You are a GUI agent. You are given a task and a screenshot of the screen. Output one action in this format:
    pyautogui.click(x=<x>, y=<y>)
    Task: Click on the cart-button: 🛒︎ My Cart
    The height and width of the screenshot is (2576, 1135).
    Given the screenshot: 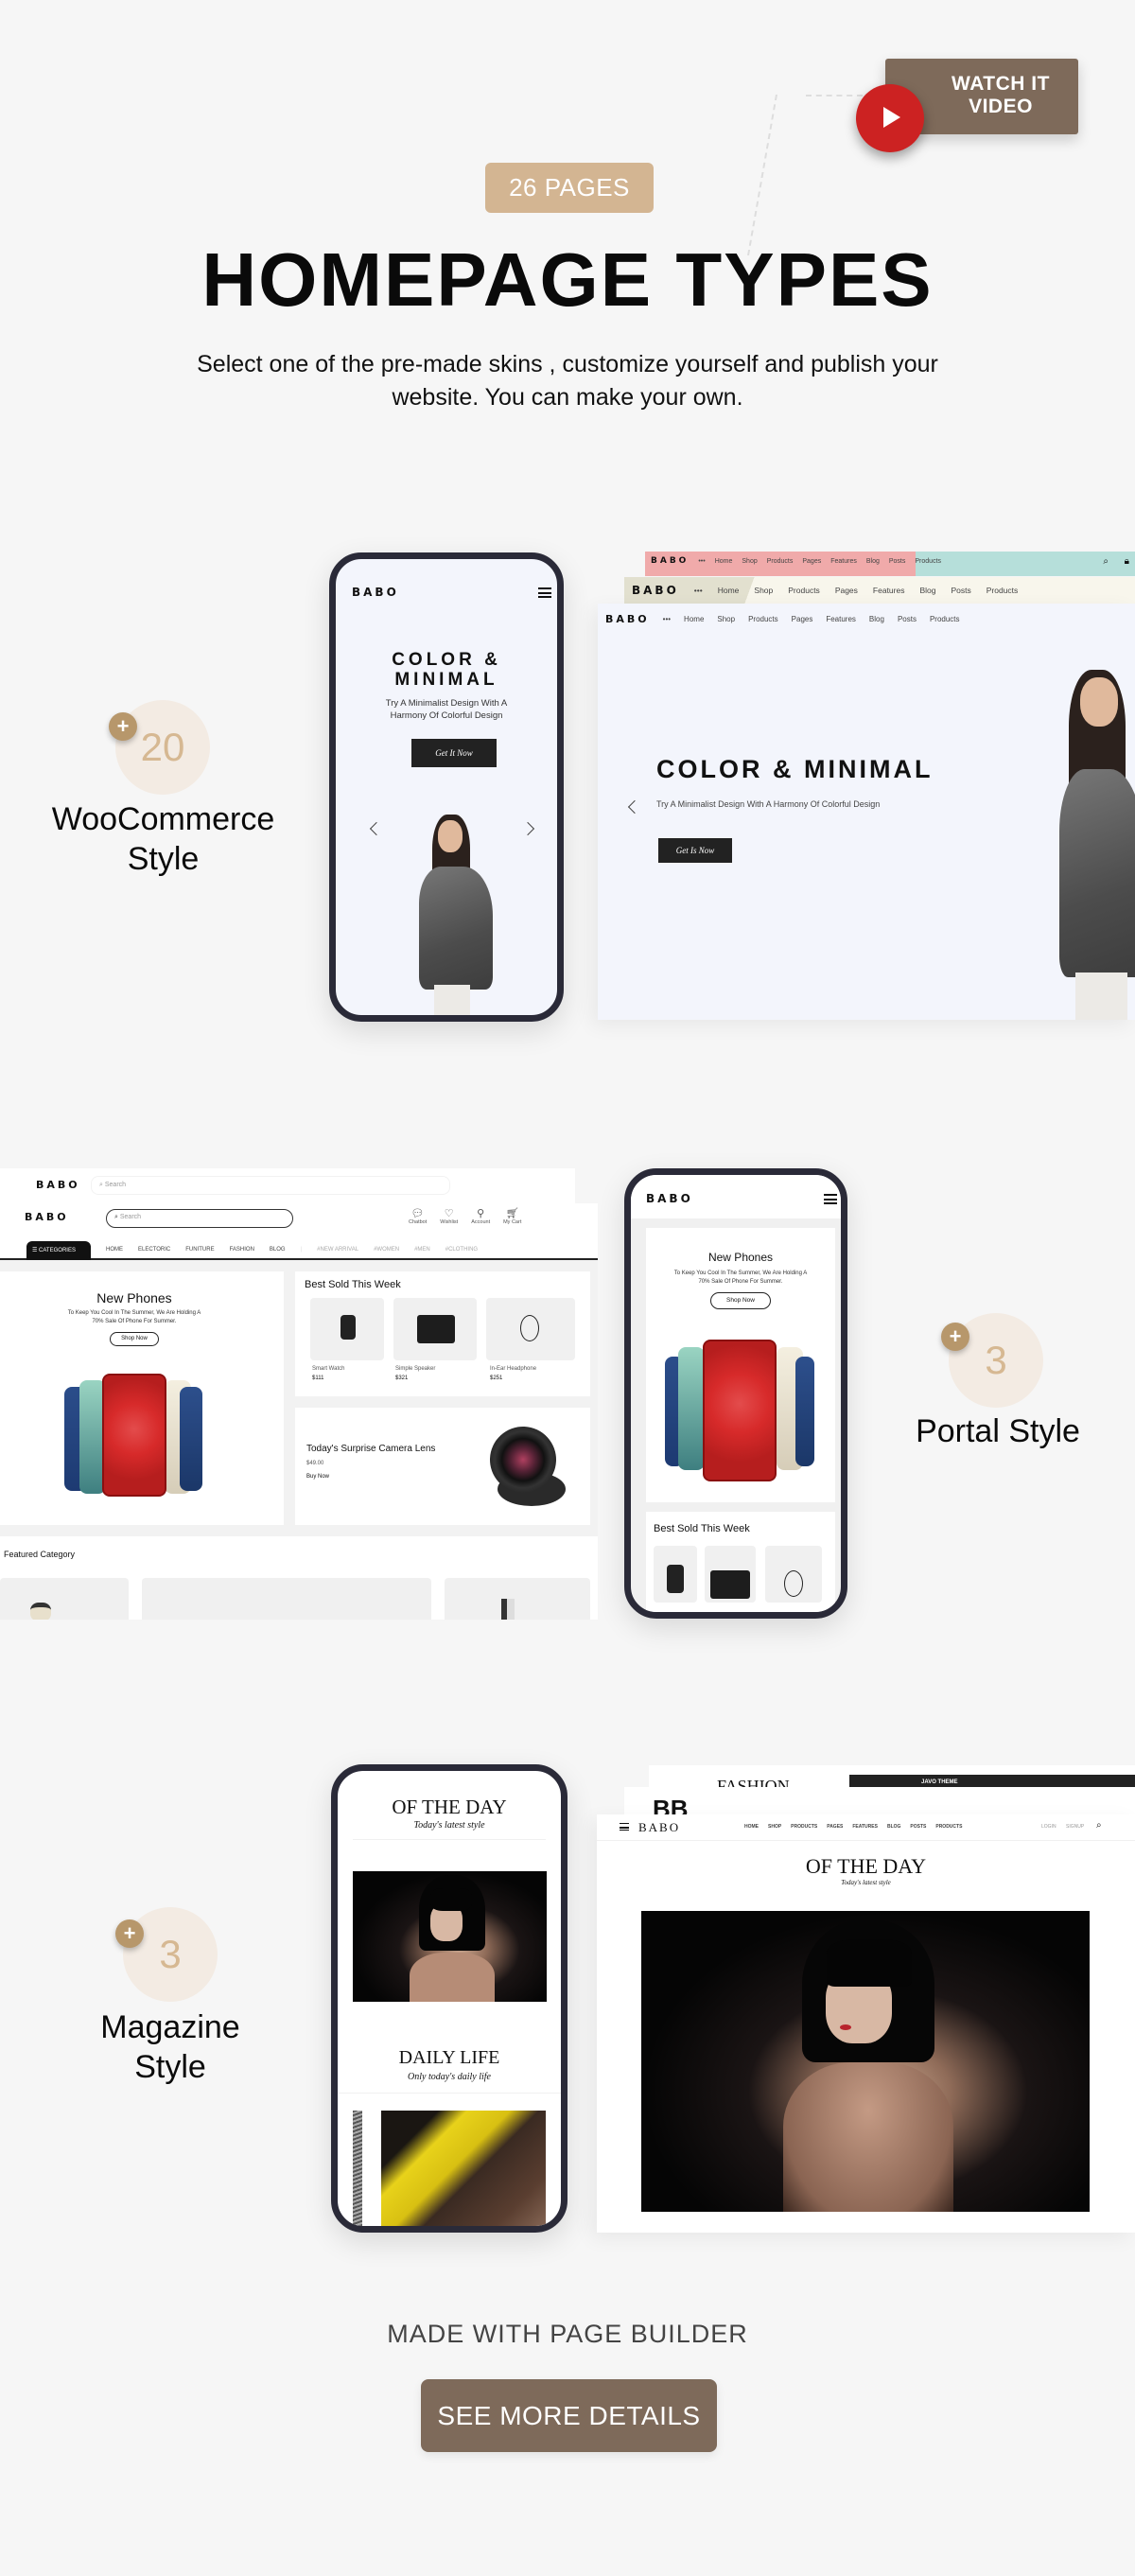 What is the action you would take?
    pyautogui.click(x=512, y=1216)
    